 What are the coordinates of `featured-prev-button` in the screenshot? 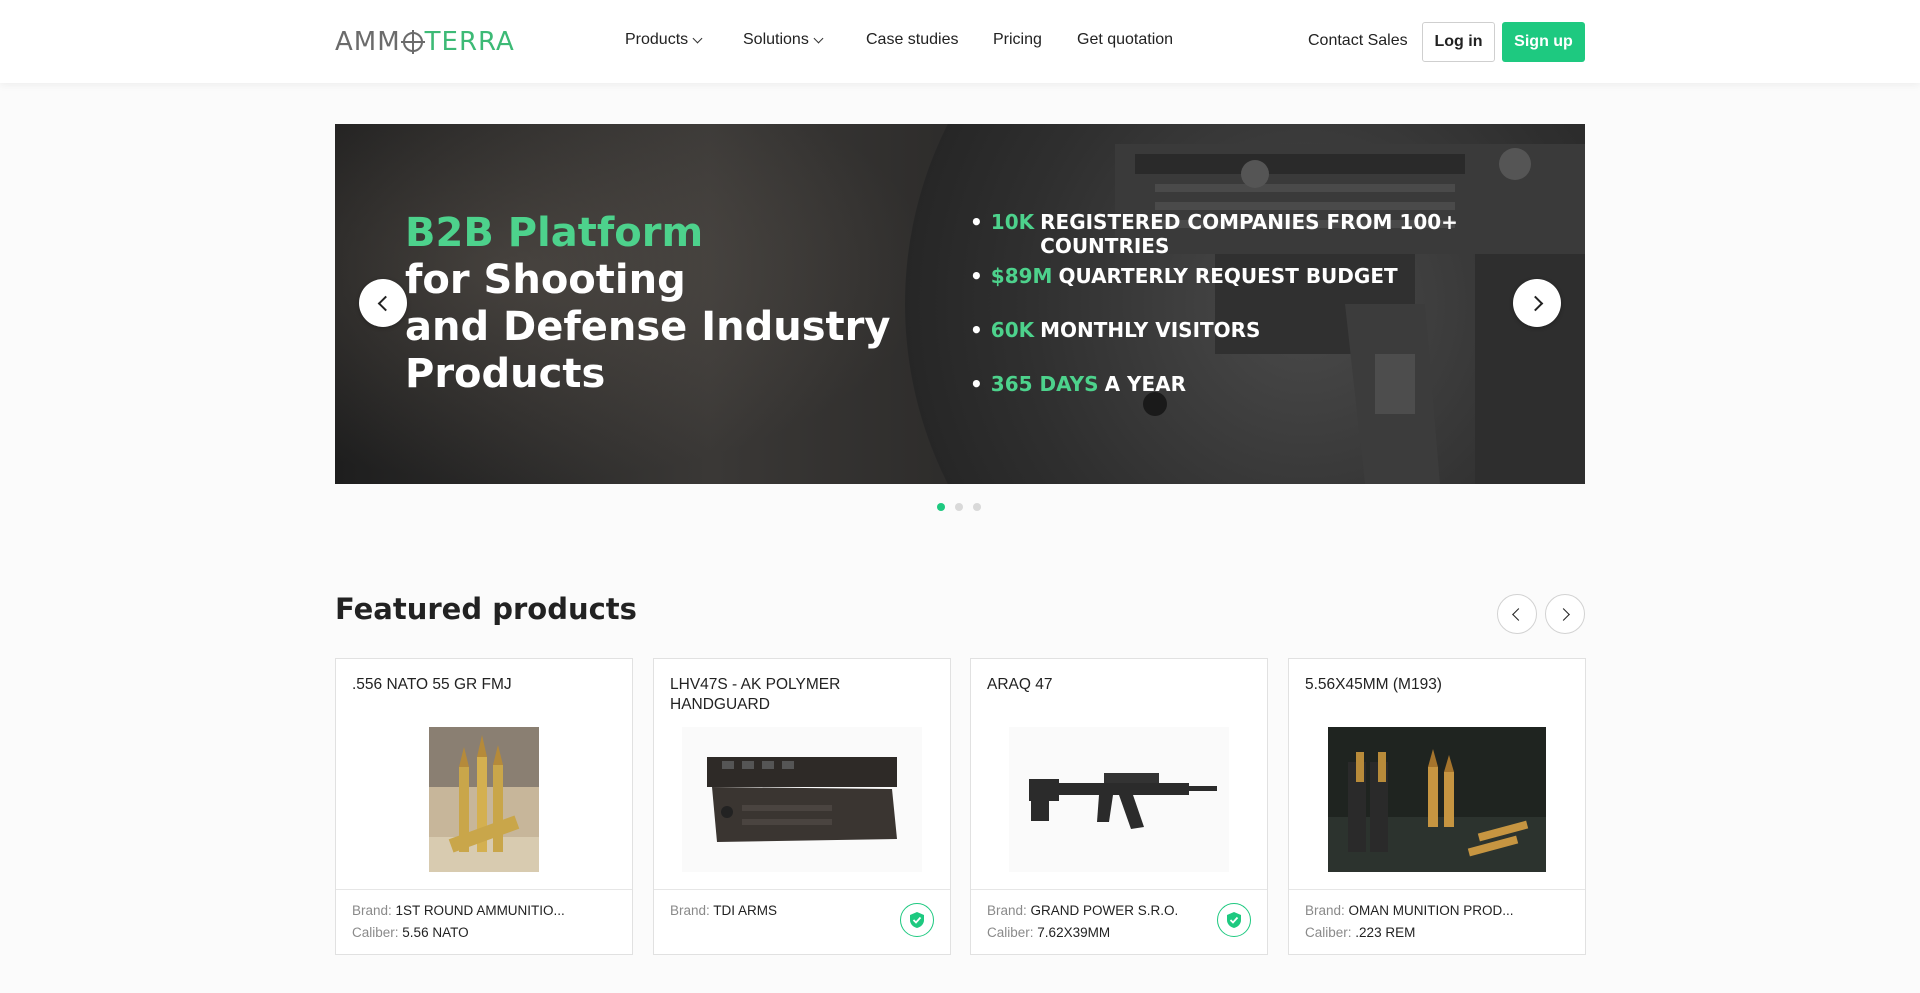 It's located at (1517, 614).